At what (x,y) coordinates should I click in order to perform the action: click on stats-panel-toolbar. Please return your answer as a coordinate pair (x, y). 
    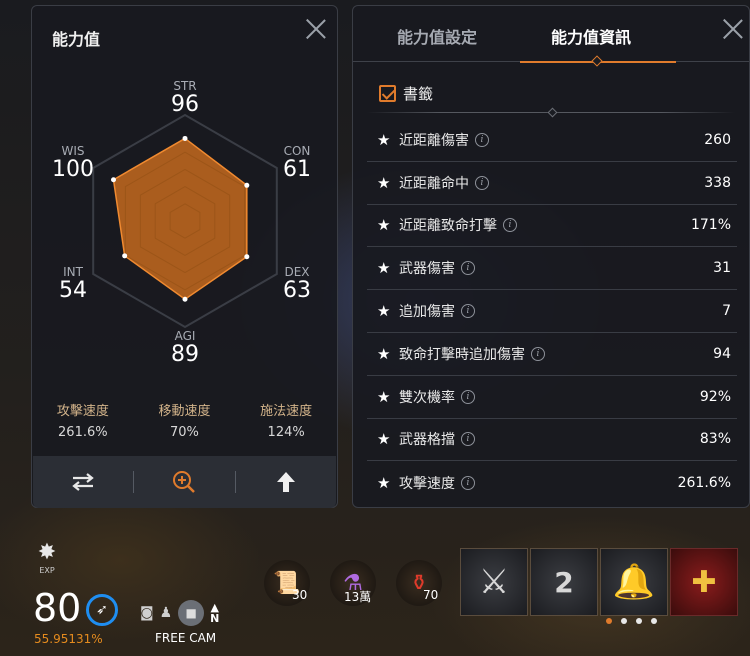
    Looking at the image, I should click on (184, 482).